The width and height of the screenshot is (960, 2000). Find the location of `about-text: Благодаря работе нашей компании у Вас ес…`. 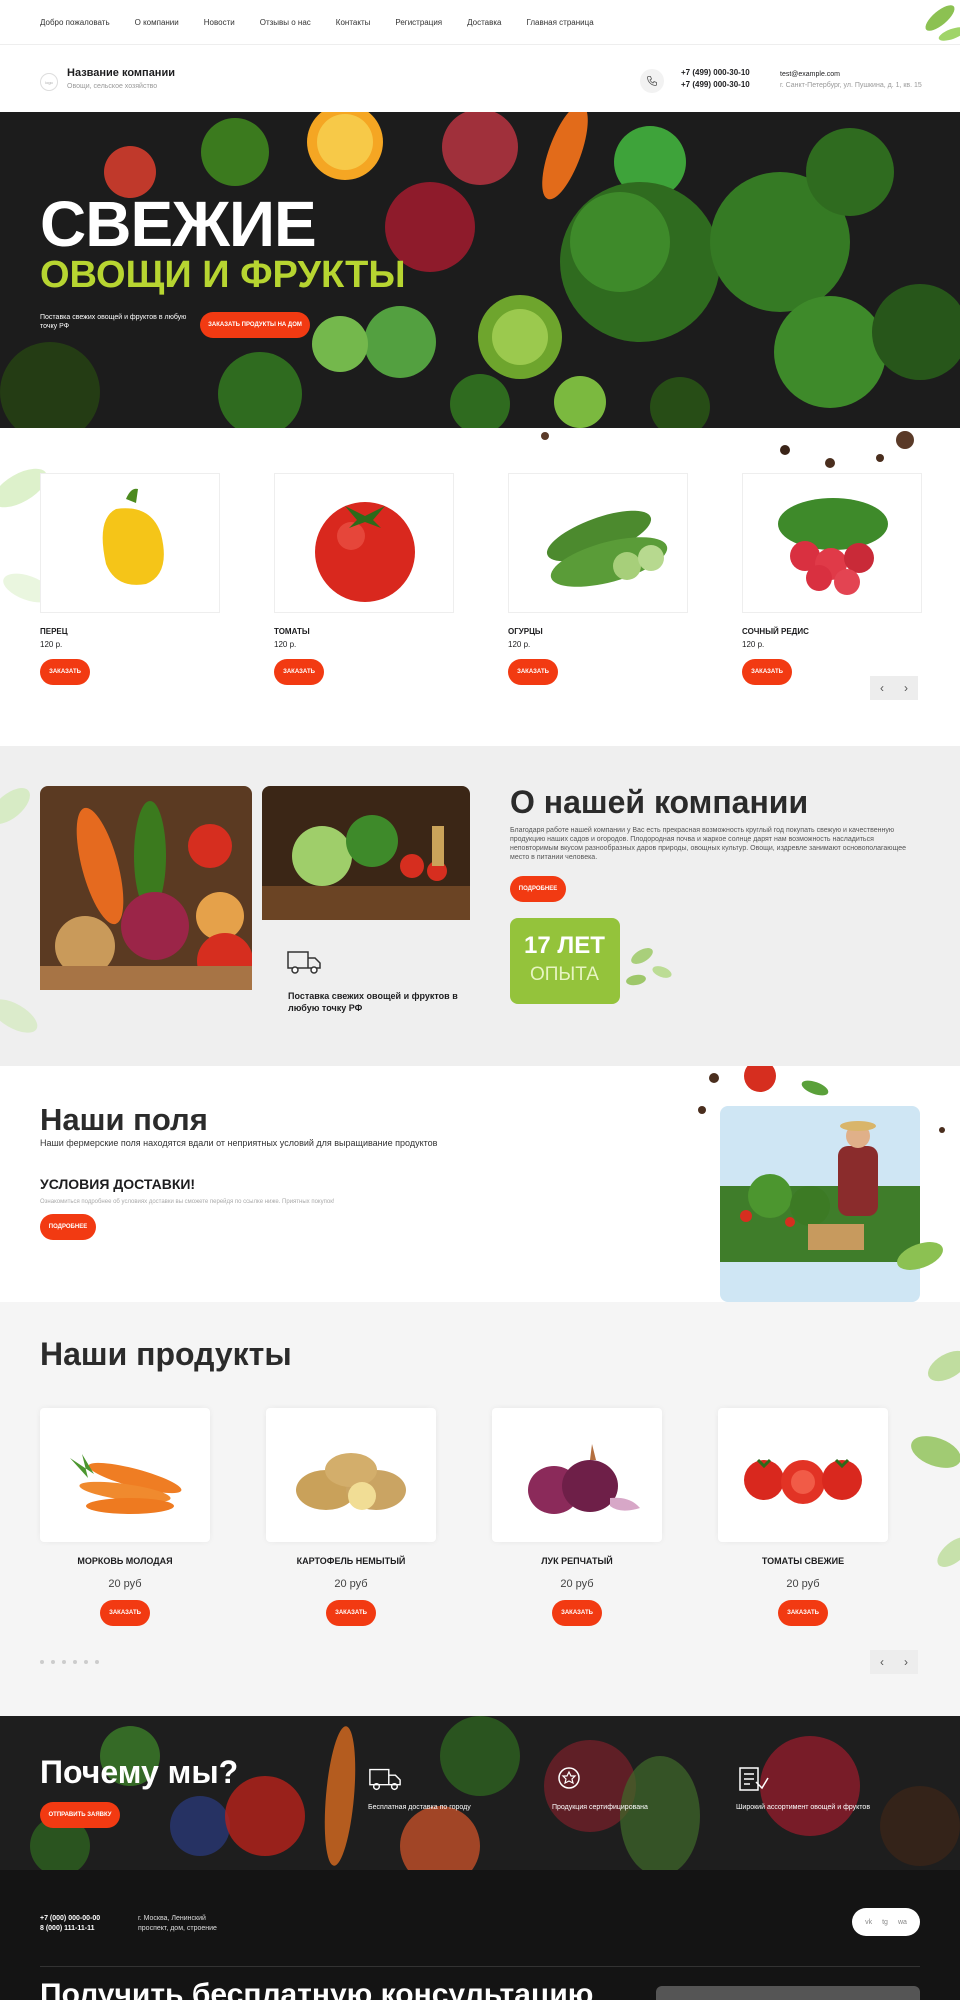

about-text: Благодаря работе нашей компании у Вас ес… is located at coordinates (708, 844).